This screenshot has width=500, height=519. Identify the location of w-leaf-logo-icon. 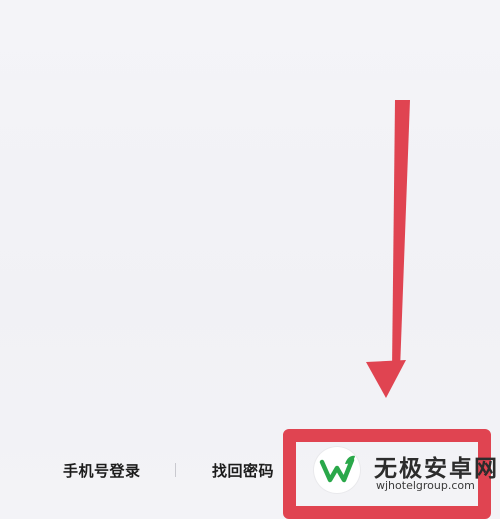
(337, 470).